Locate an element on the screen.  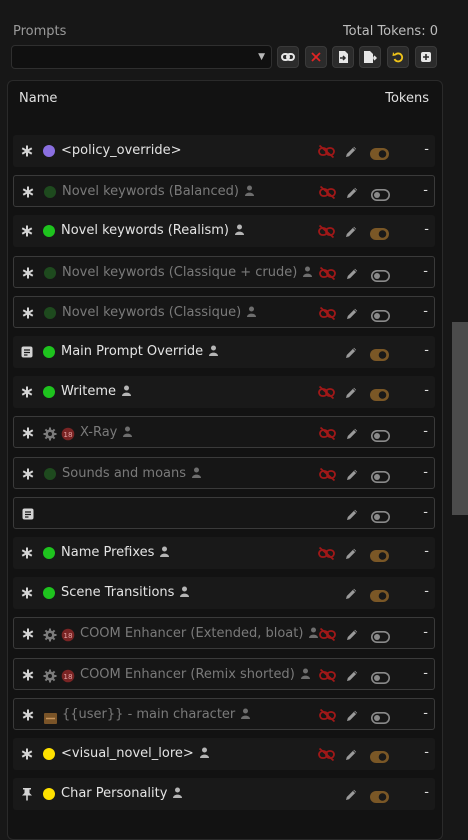
prompt-row: <policy_override> - is located at coordinates (224, 151).